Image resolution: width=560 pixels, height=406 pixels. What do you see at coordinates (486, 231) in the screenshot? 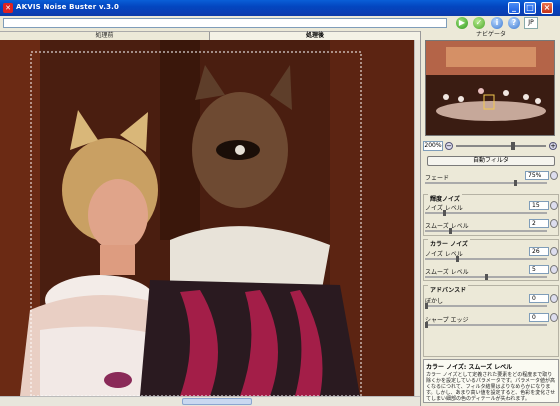
I see `lum-smooth-slider` at bounding box center [486, 231].